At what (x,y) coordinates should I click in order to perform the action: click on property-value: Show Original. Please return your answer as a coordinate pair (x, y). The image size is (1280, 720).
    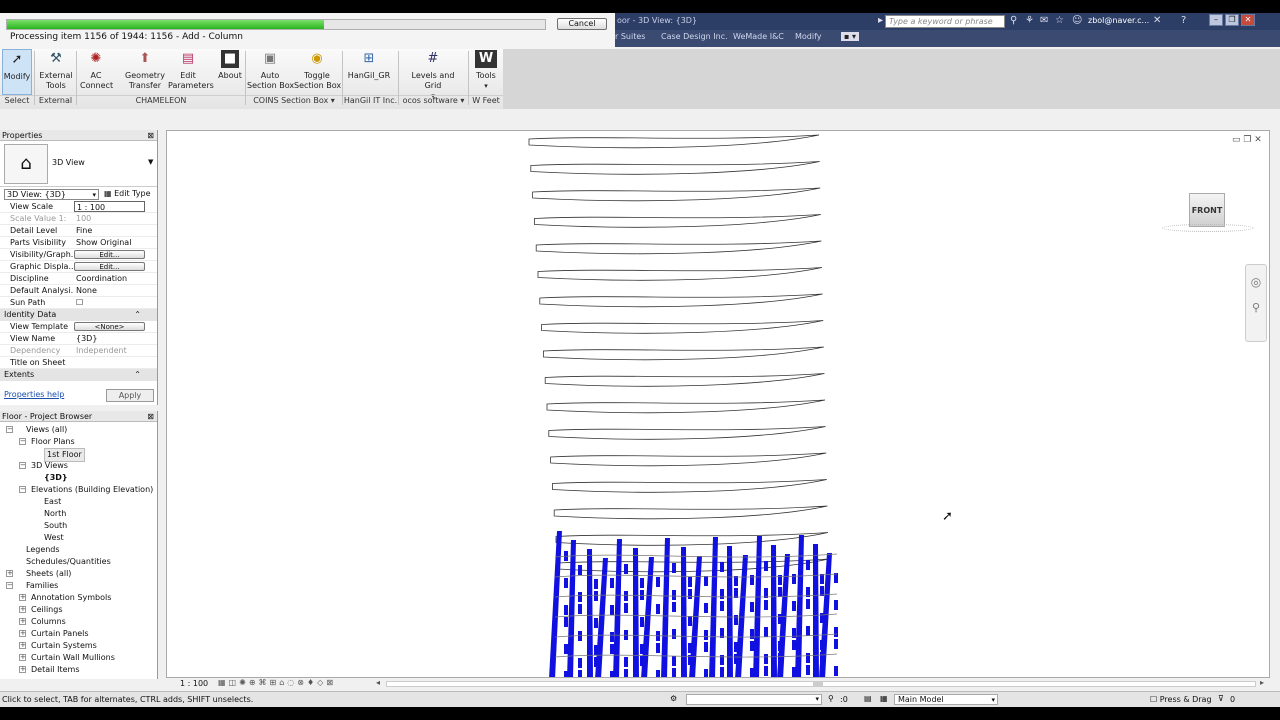
    Looking at the image, I should click on (109, 242).